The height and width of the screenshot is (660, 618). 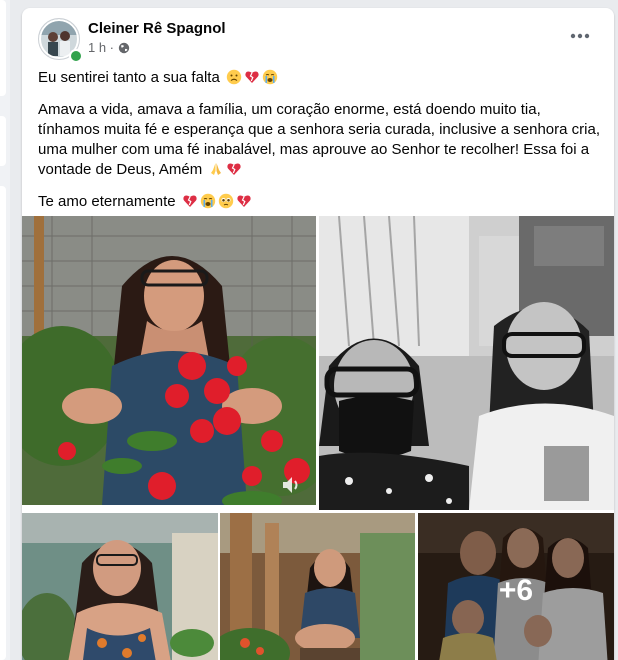 I want to click on more-options-button, so click(x=580, y=36).